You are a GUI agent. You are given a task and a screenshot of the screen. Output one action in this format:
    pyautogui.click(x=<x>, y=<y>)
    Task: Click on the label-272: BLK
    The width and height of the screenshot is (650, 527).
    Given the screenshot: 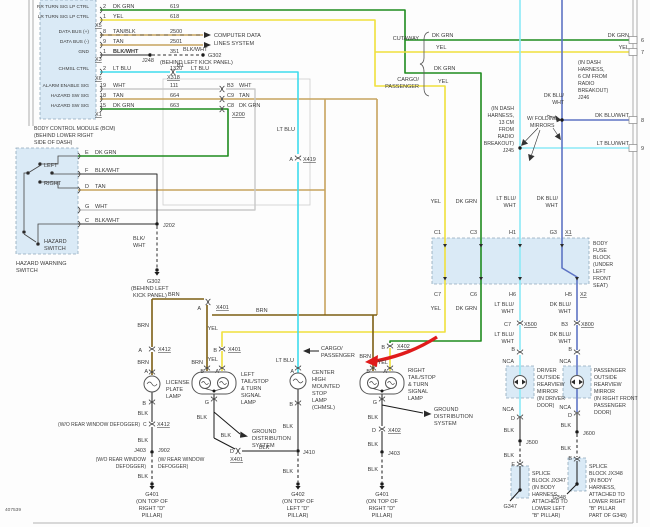 What is the action you would take?
    pyautogui.click(x=566, y=449)
    